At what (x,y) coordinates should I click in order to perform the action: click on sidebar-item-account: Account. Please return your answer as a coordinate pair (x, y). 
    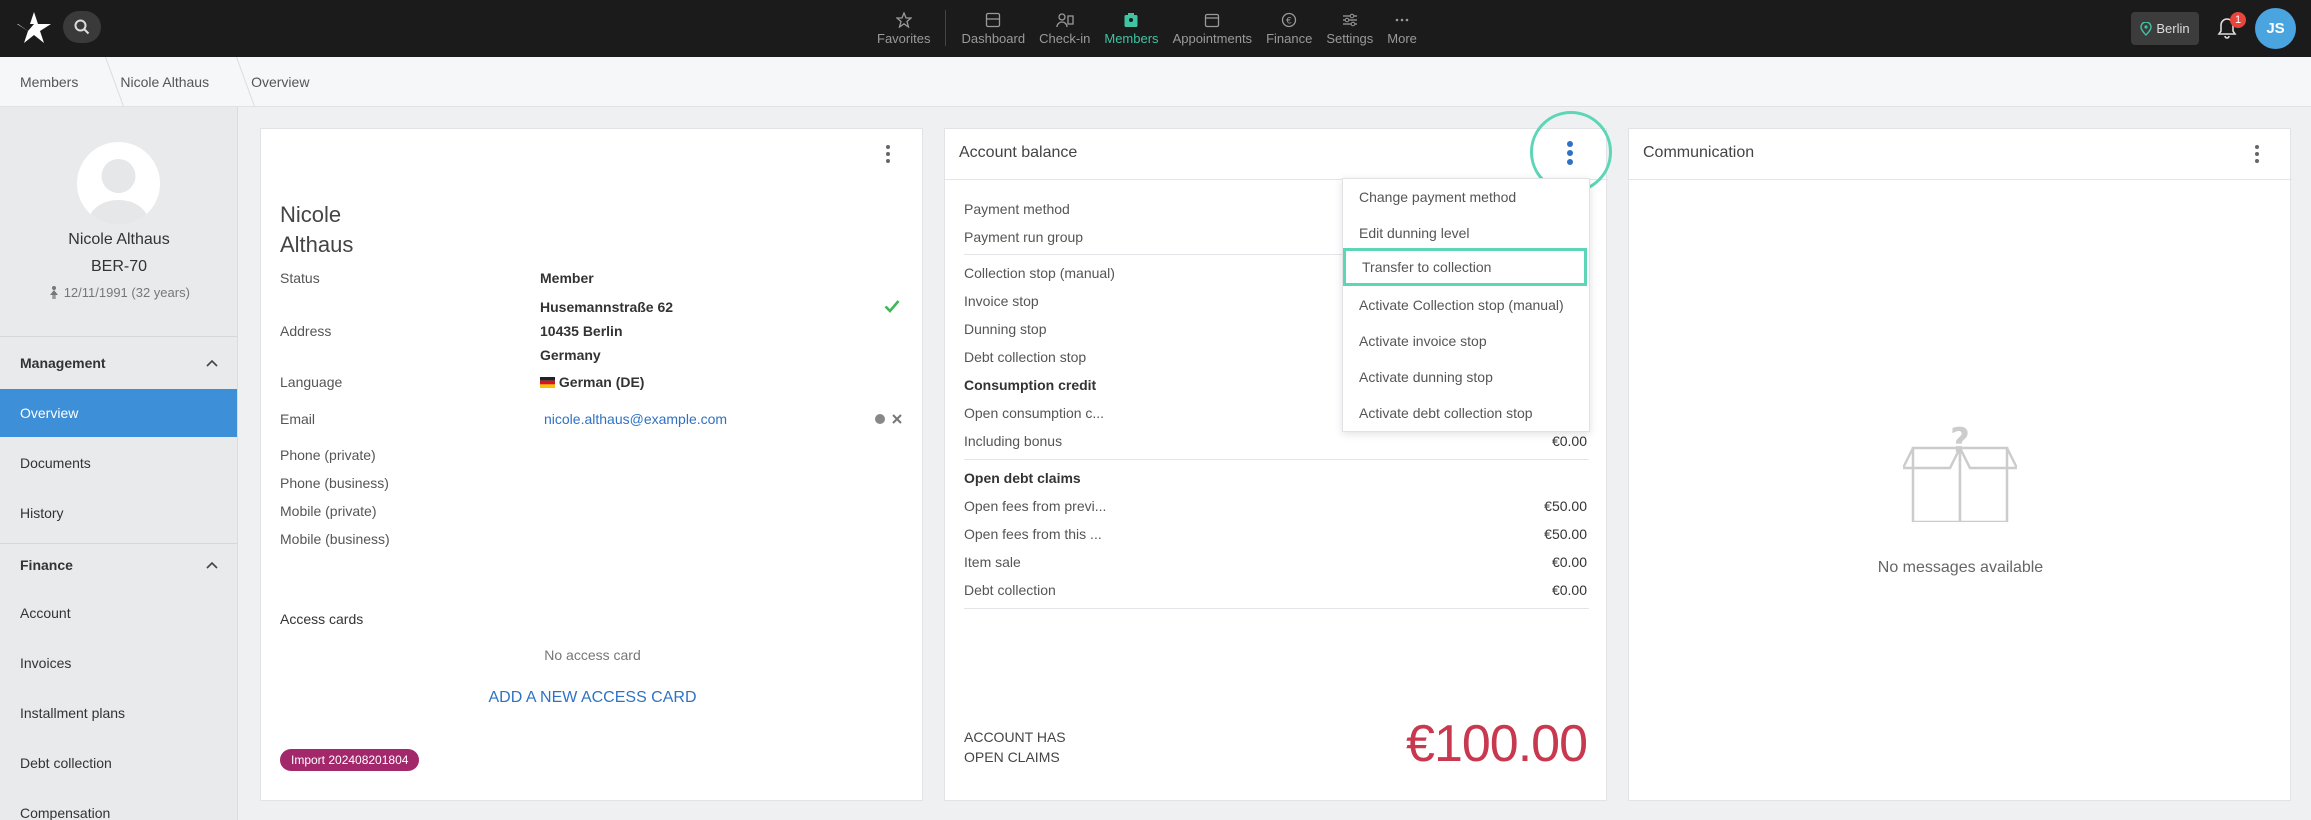
    Looking at the image, I should click on (118, 613).